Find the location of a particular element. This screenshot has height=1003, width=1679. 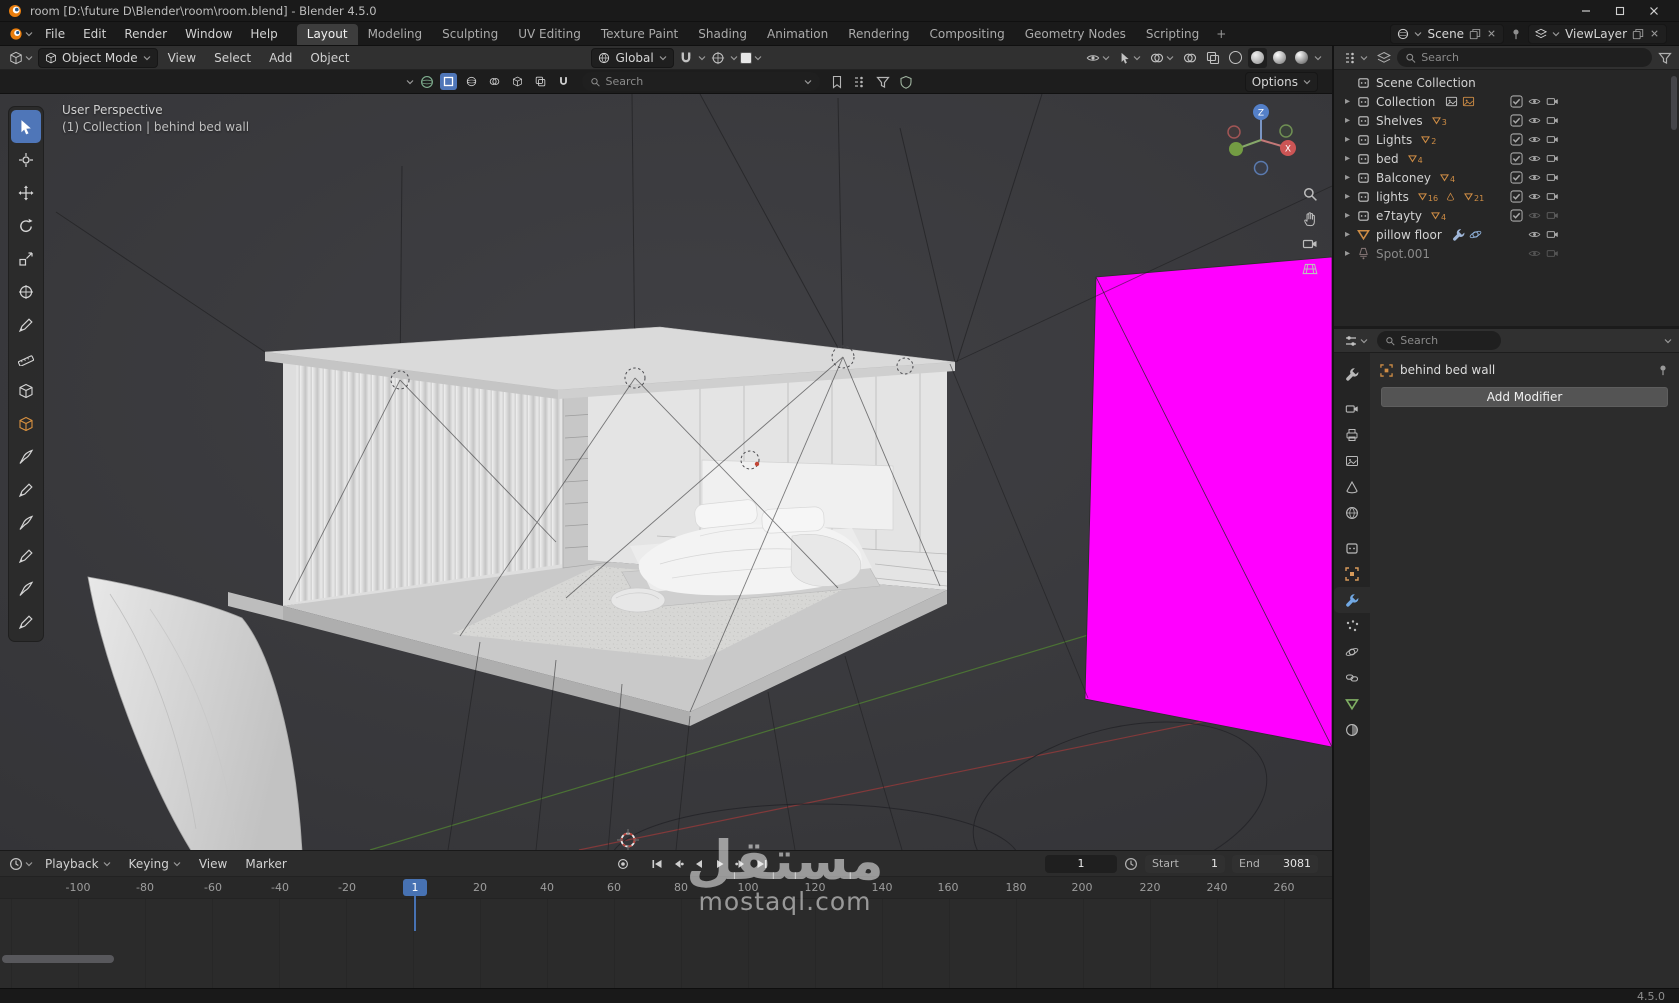

tab-output is located at coordinates (1352, 435).